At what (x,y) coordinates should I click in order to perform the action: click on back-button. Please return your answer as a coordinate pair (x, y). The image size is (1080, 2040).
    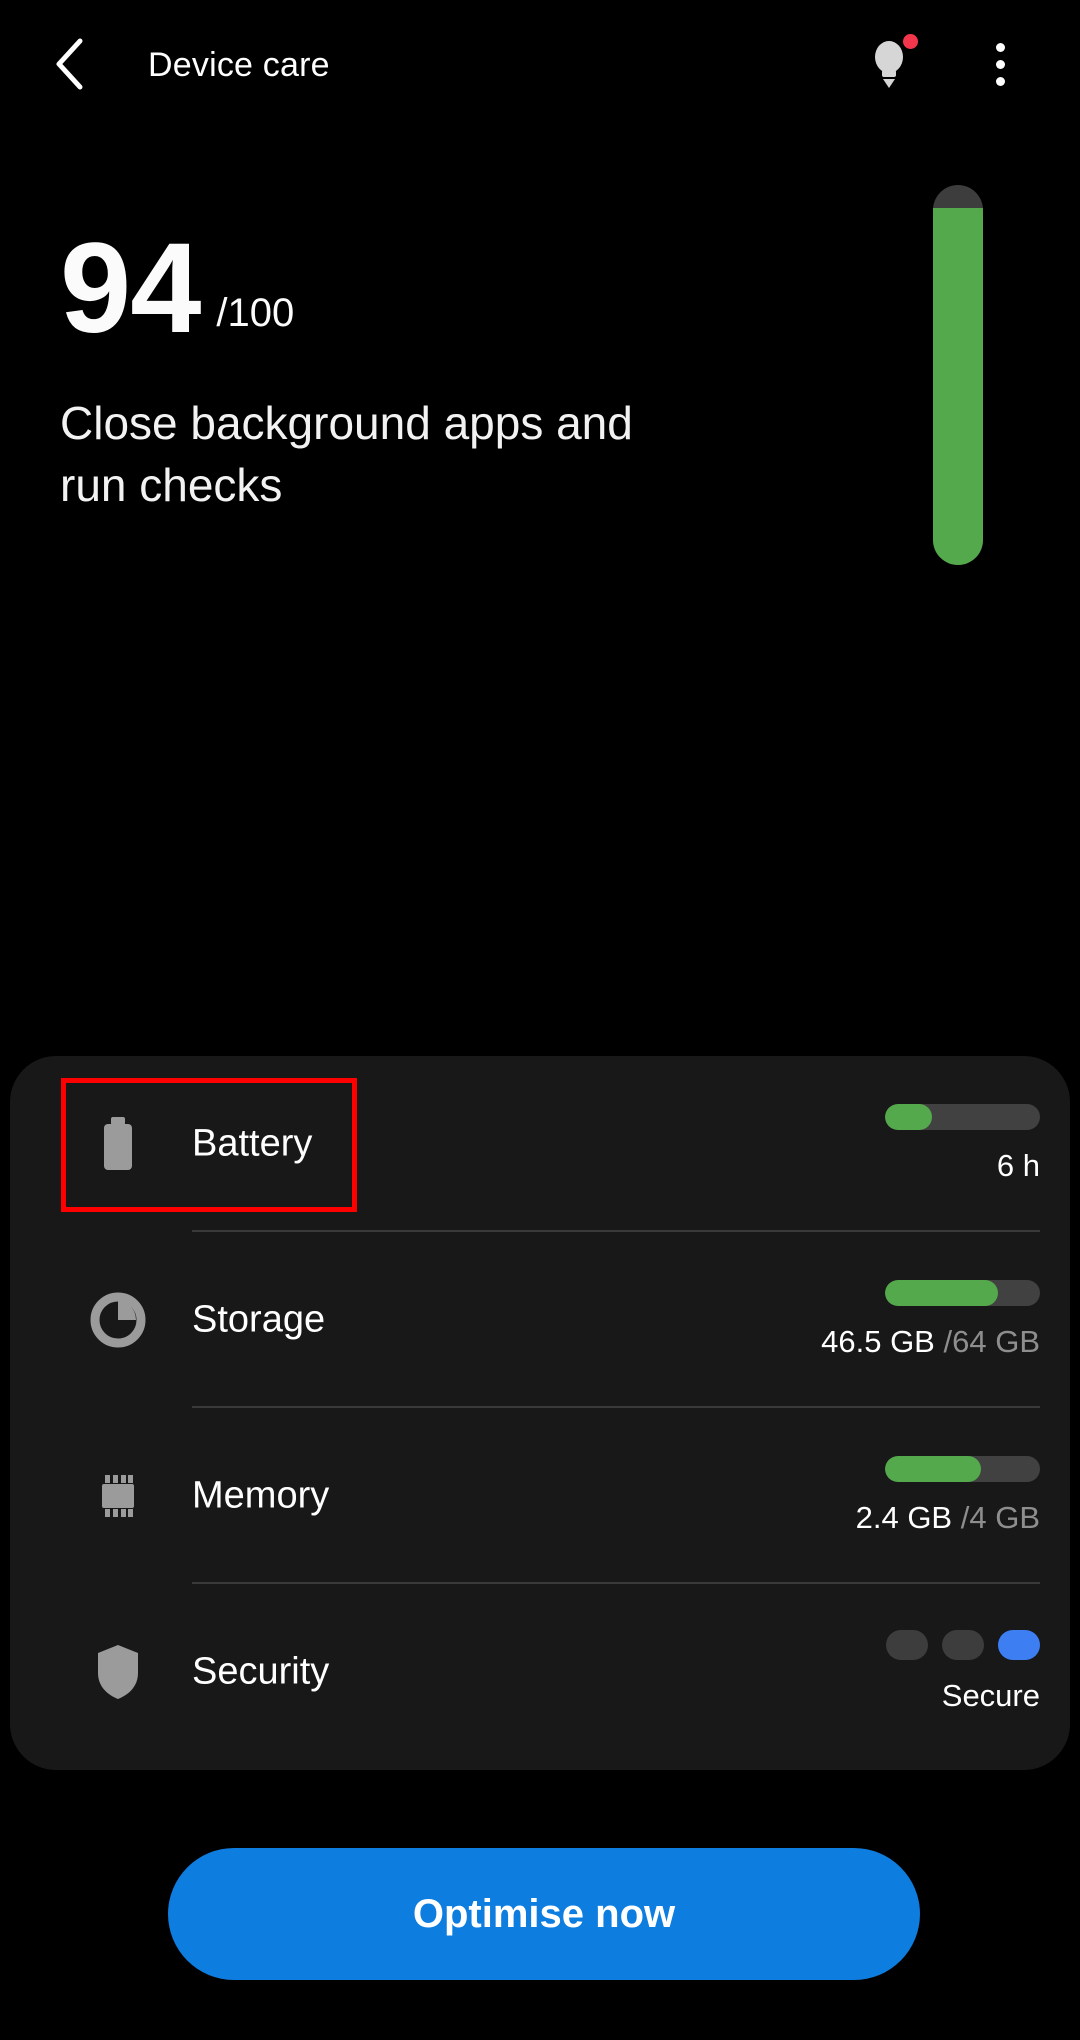
    Looking at the image, I should click on (70, 64).